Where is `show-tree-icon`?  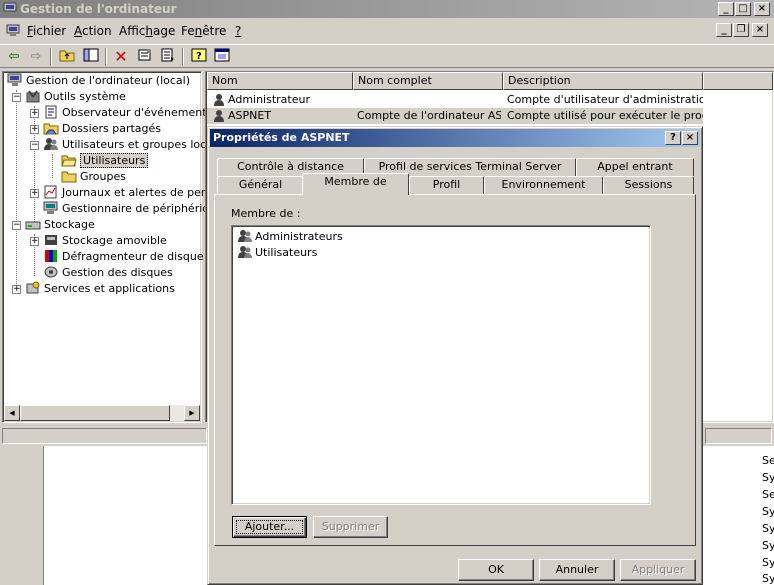 show-tree-icon is located at coordinates (91, 57).